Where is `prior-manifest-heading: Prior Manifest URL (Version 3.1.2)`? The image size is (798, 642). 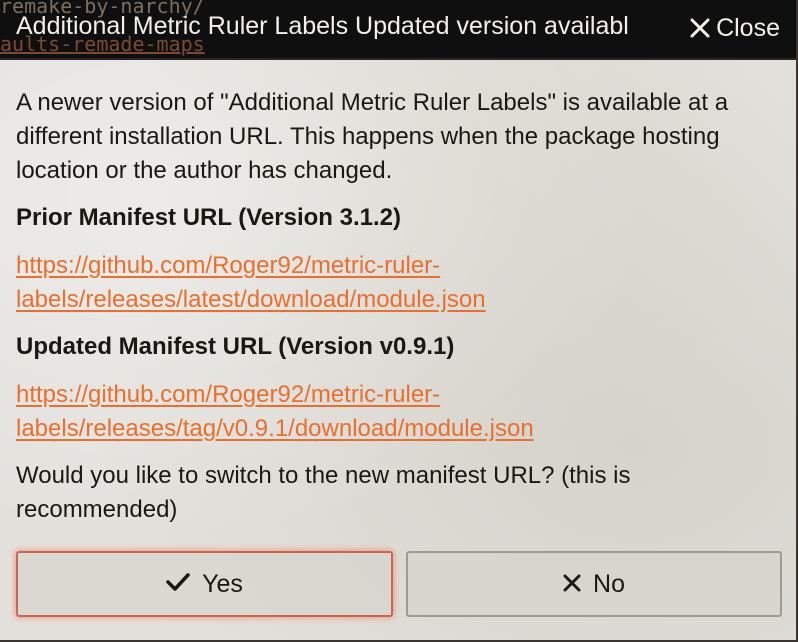 prior-manifest-heading: Prior Manifest URL (Version 3.1.2) is located at coordinates (208, 217).